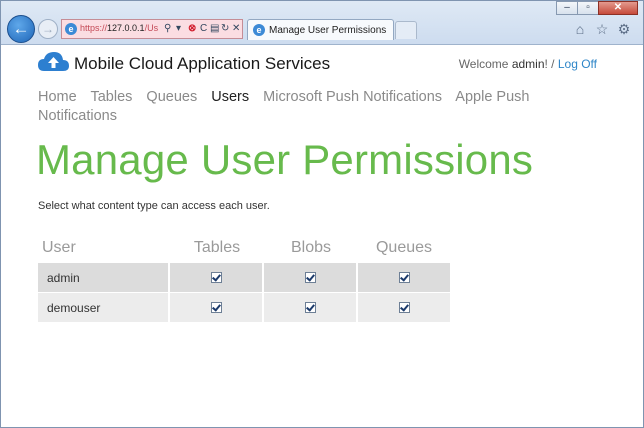  Describe the element at coordinates (236, 29) in the screenshot. I see `stop-icon: ✕` at that location.